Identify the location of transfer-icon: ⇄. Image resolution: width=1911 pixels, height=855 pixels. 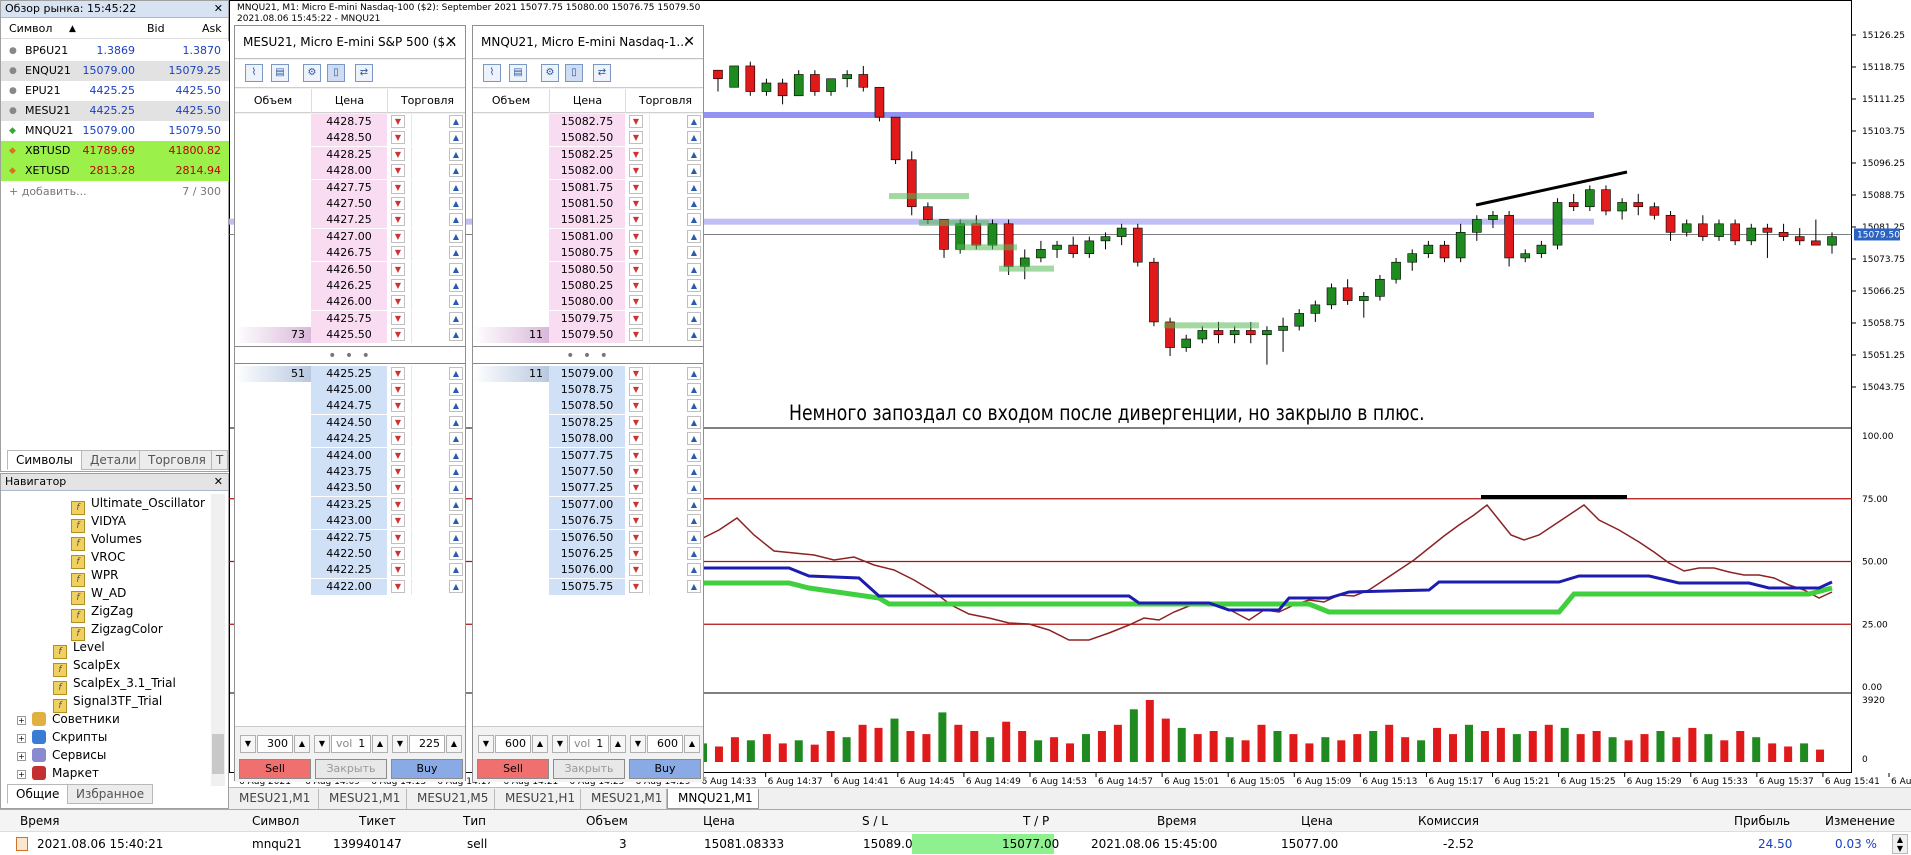
(602, 73).